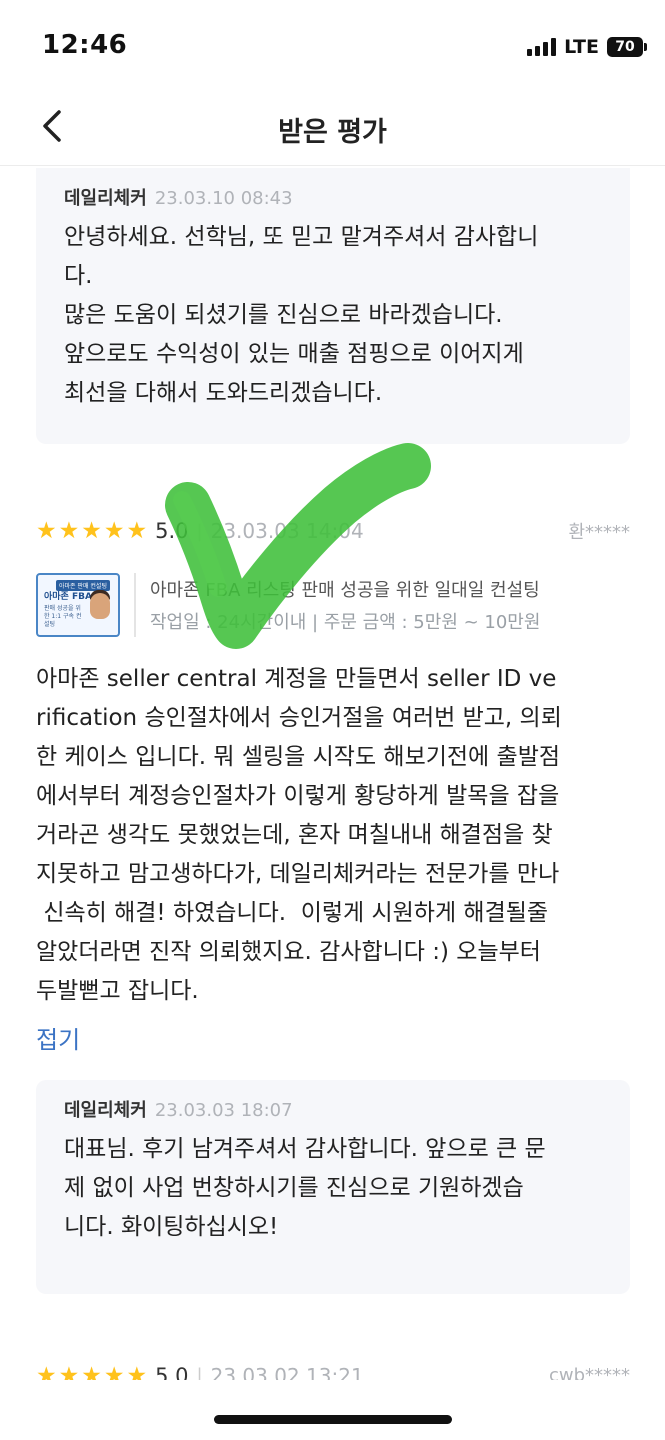 This screenshot has width=665, height=1440. I want to click on reply-header: 데일리체커 23.03.03 18:07, so click(333, 1109).